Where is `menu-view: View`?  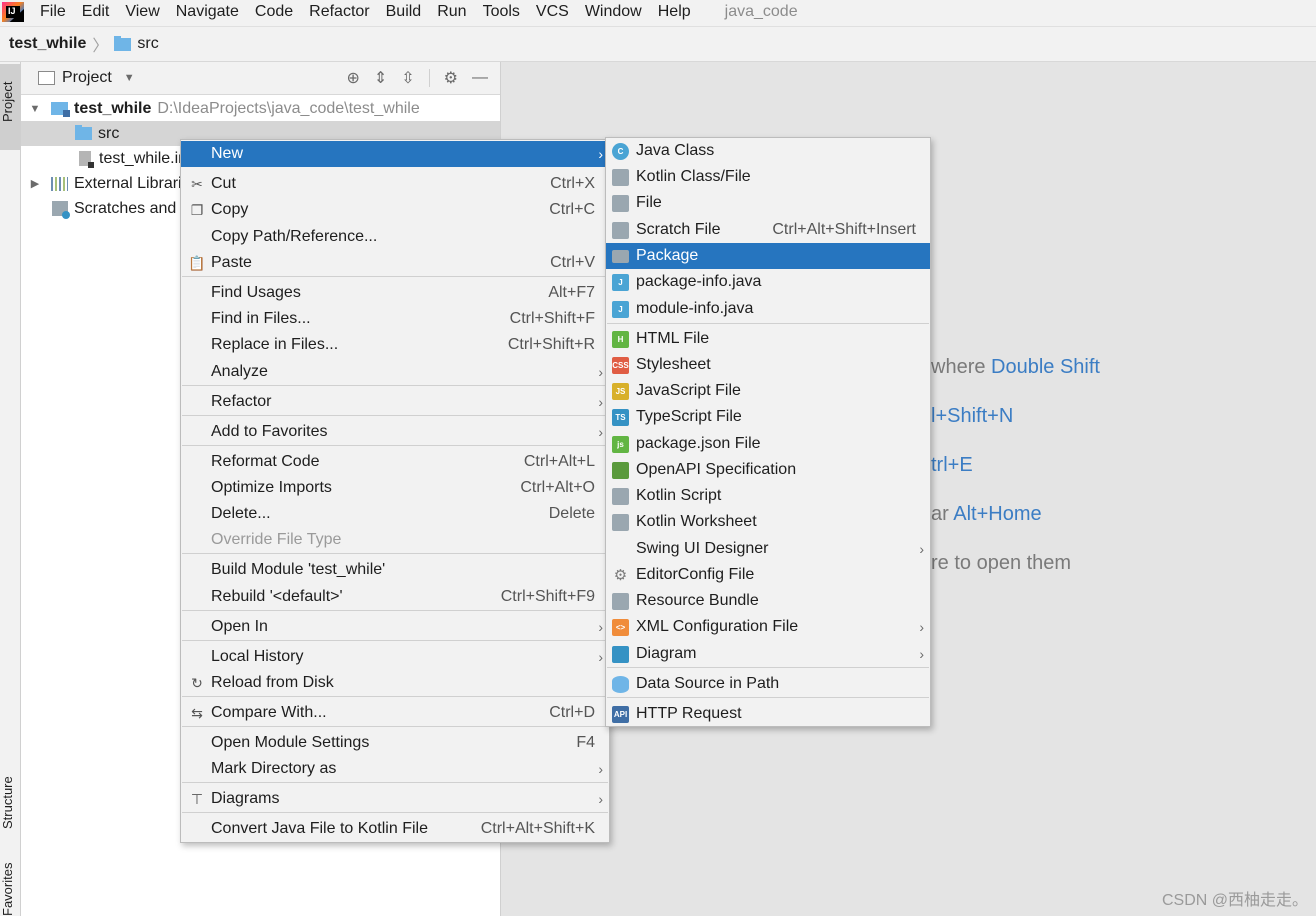
menu-view: View is located at coordinates (142, 12).